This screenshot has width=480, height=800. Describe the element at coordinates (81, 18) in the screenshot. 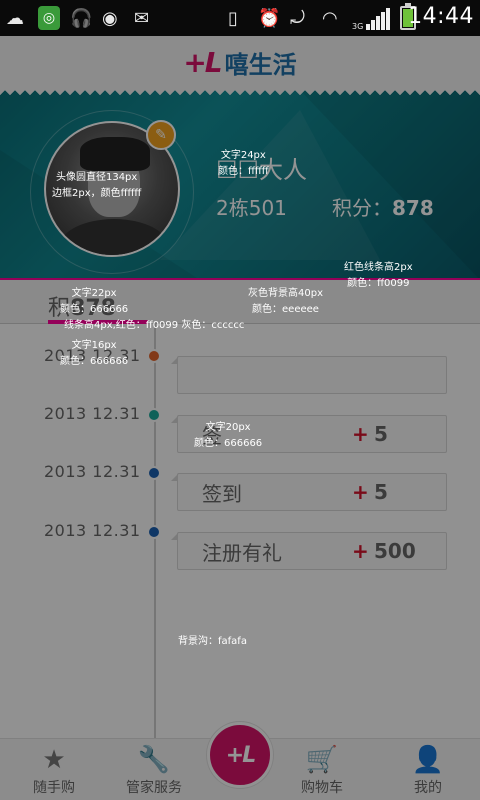

I see `headset-icon: 🎧` at that location.